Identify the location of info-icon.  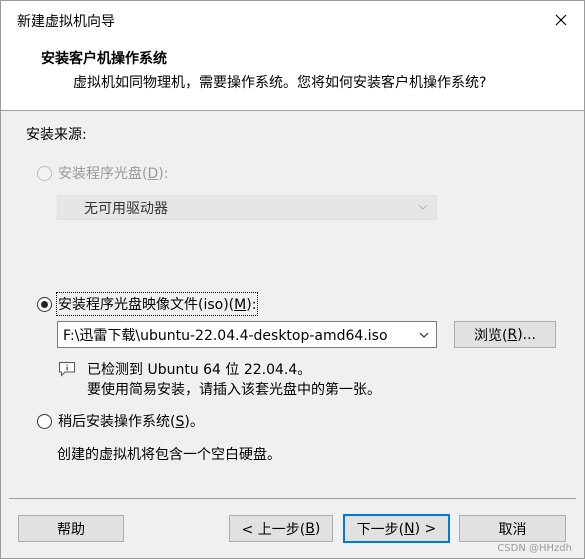
(67, 369).